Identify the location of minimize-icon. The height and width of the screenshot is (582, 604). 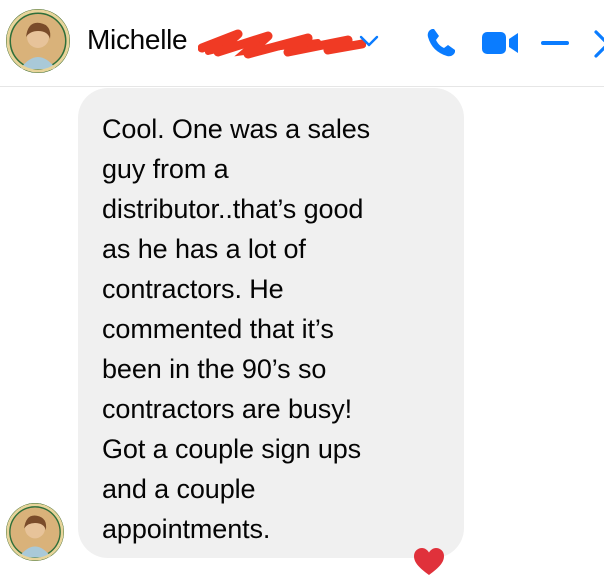
(555, 43).